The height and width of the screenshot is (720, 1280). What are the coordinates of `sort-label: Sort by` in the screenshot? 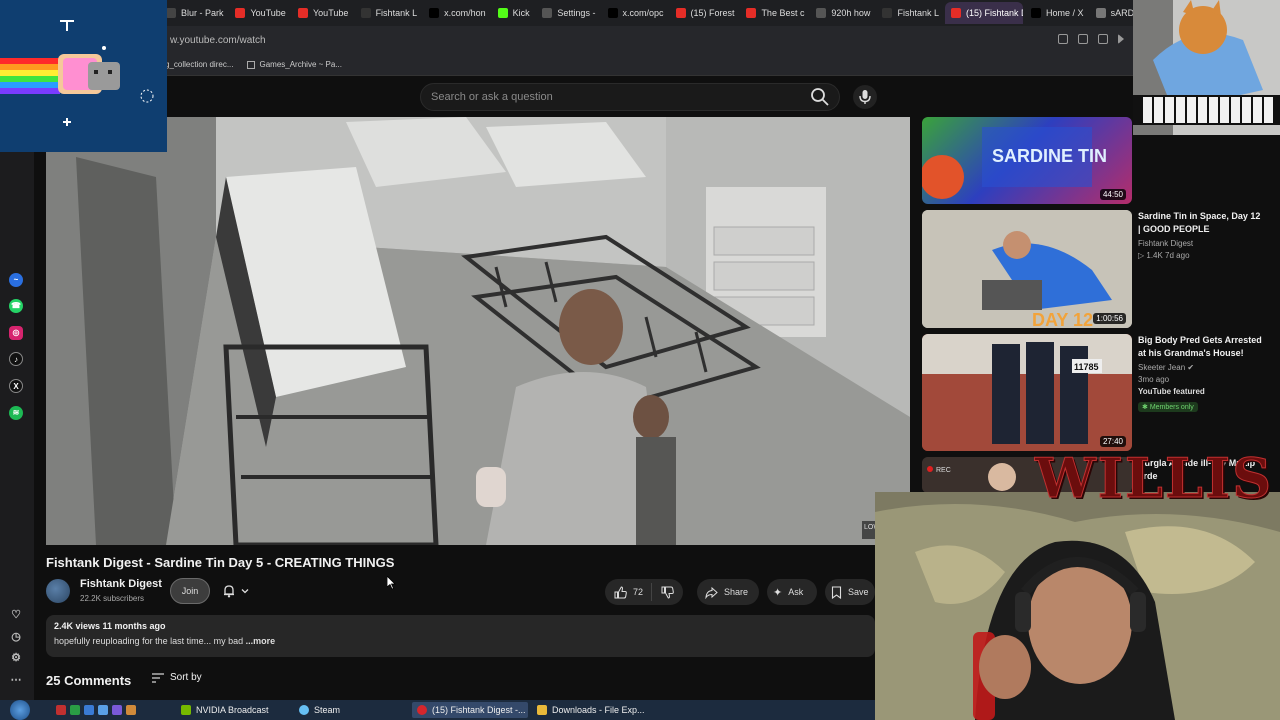 It's located at (186, 677).